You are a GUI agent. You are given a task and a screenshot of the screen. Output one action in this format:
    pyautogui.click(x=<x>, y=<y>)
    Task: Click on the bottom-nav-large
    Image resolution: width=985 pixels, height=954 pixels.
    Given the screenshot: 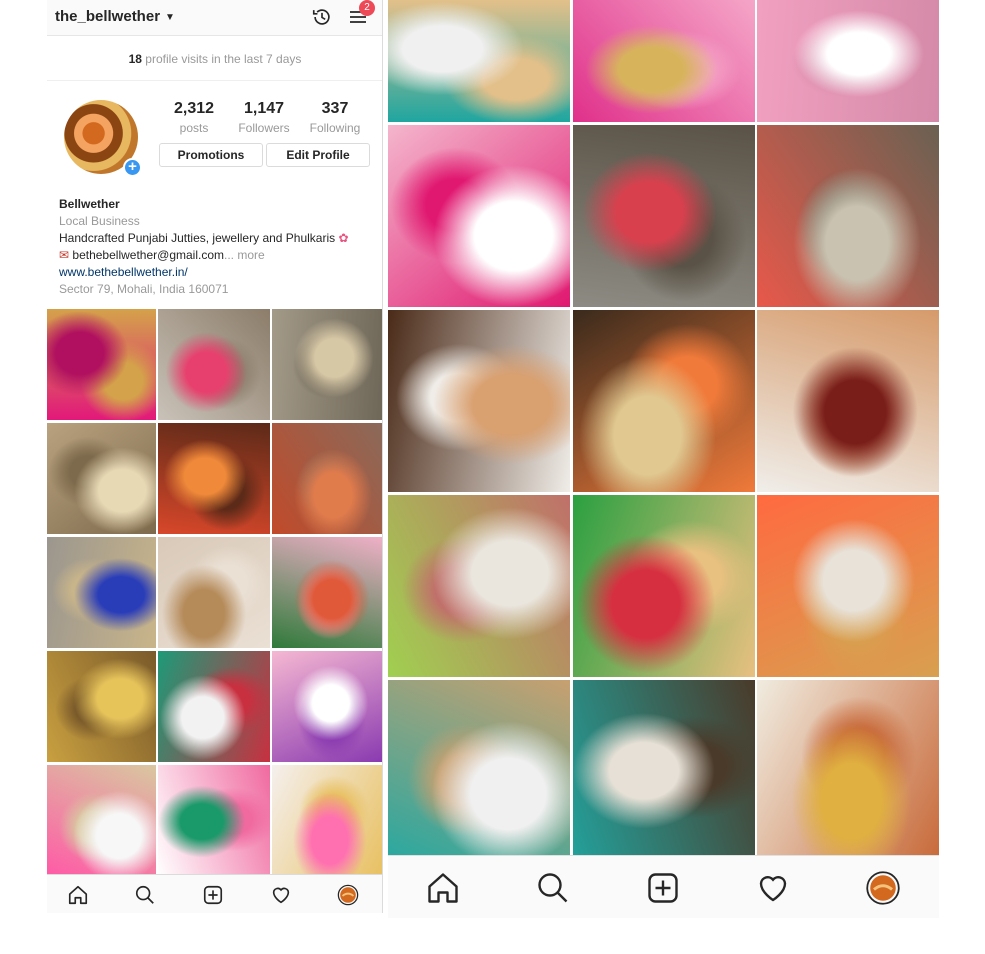 What is the action you would take?
    pyautogui.click(x=663, y=886)
    